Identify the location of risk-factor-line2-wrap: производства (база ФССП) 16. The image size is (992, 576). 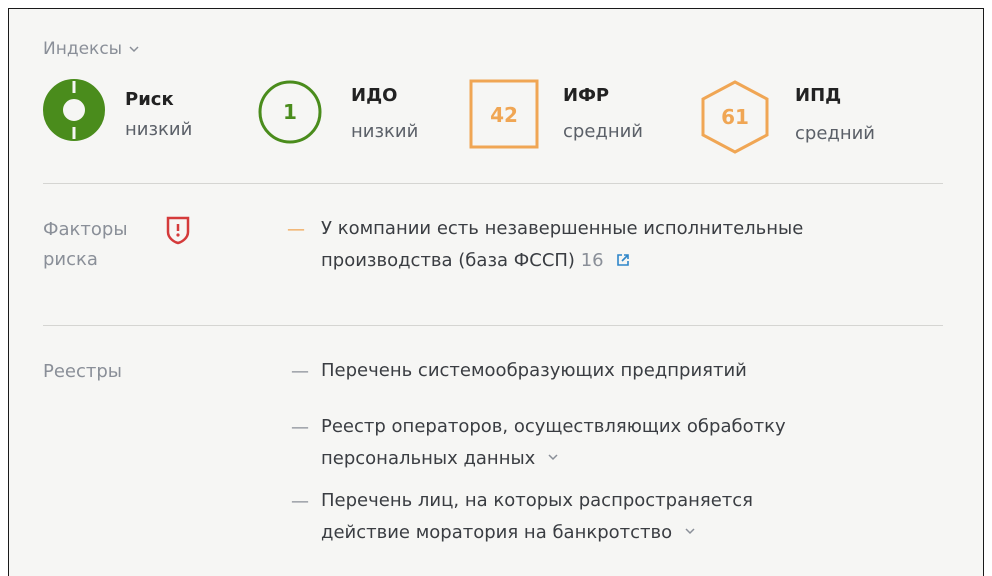
(631, 261).